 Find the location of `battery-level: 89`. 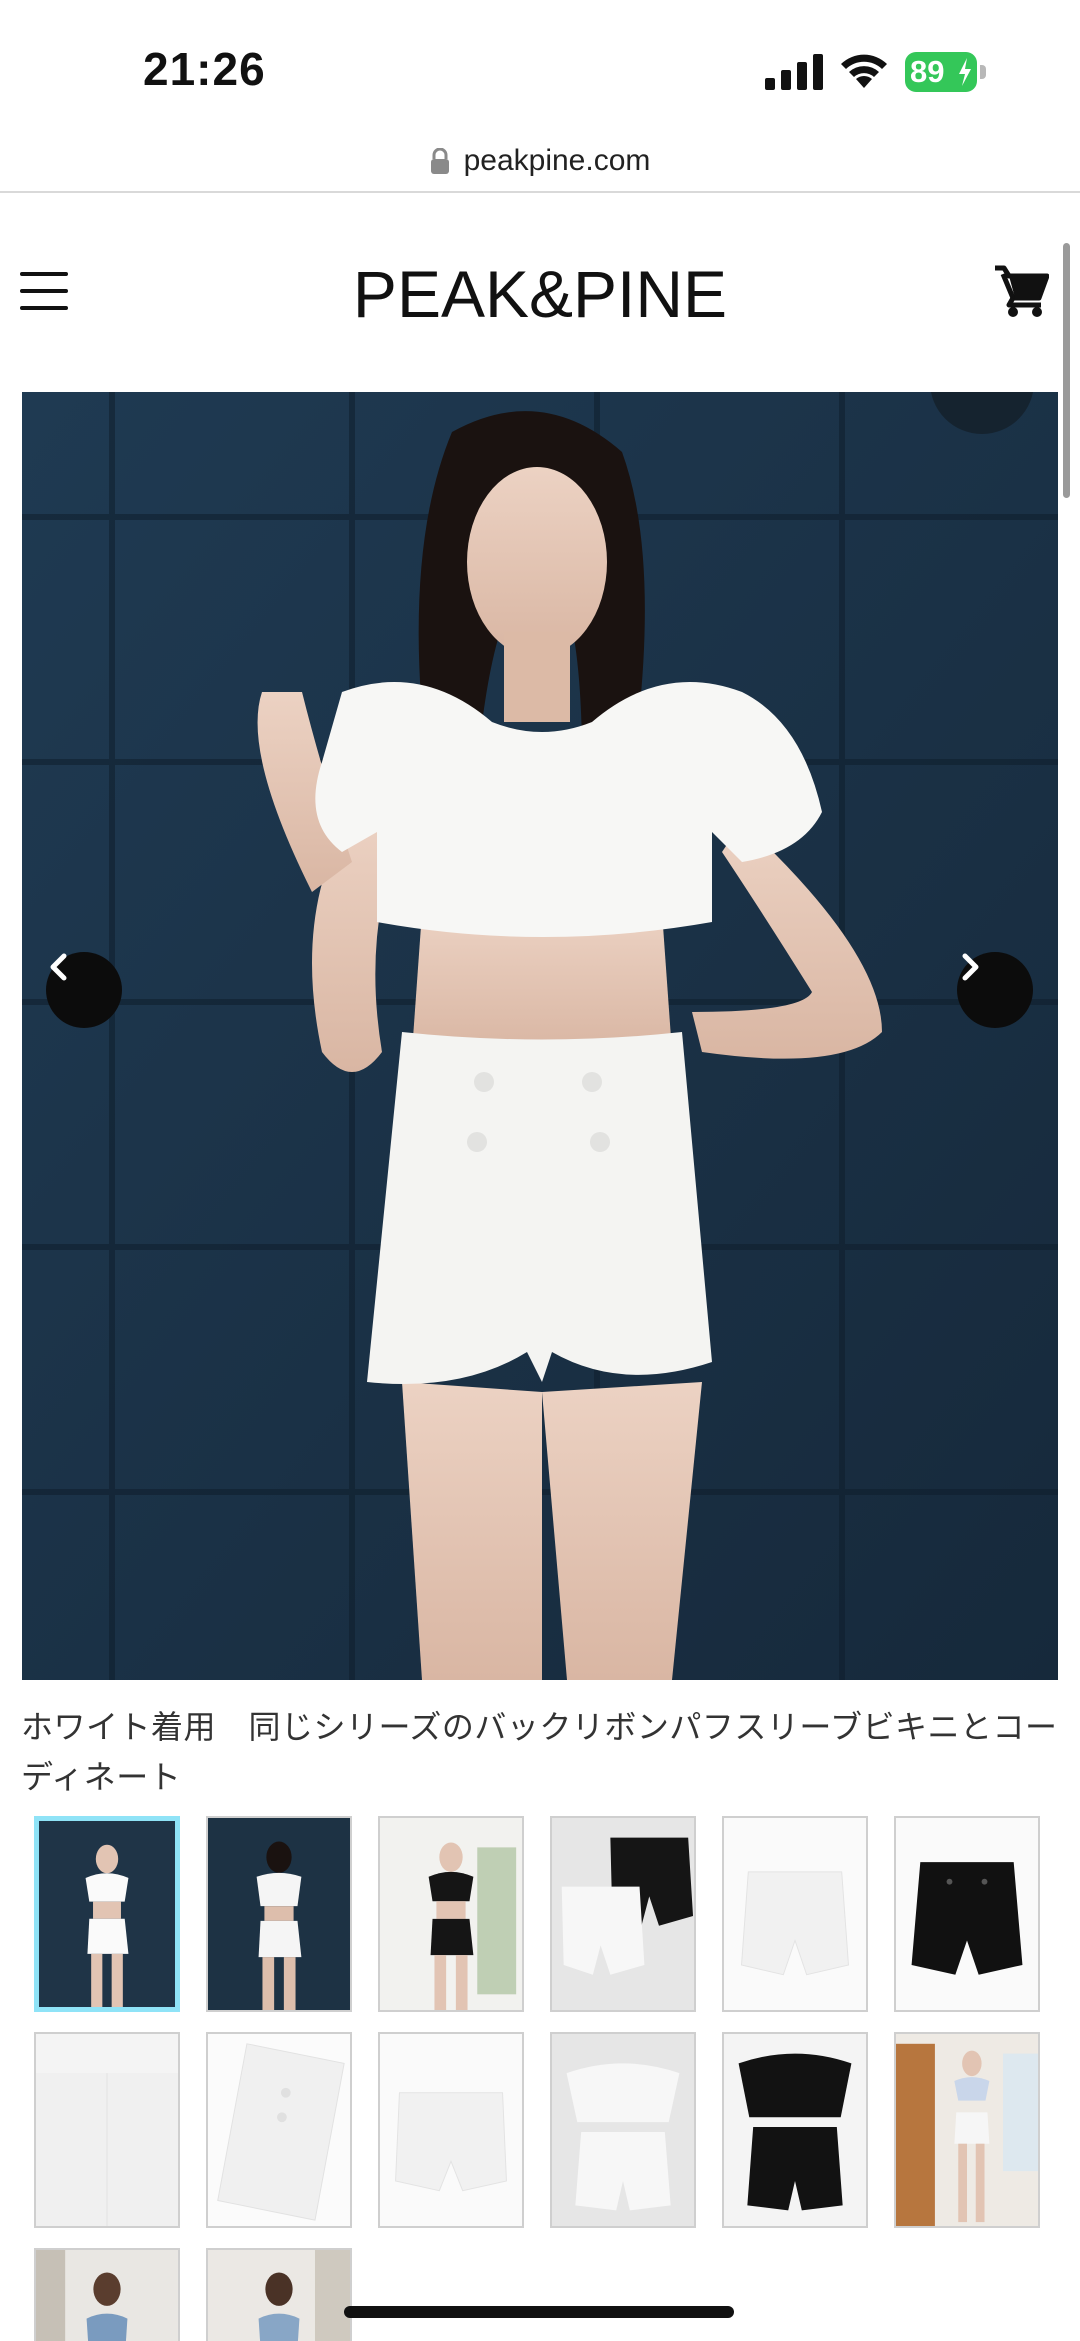

battery-level: 89 is located at coordinates (927, 71).